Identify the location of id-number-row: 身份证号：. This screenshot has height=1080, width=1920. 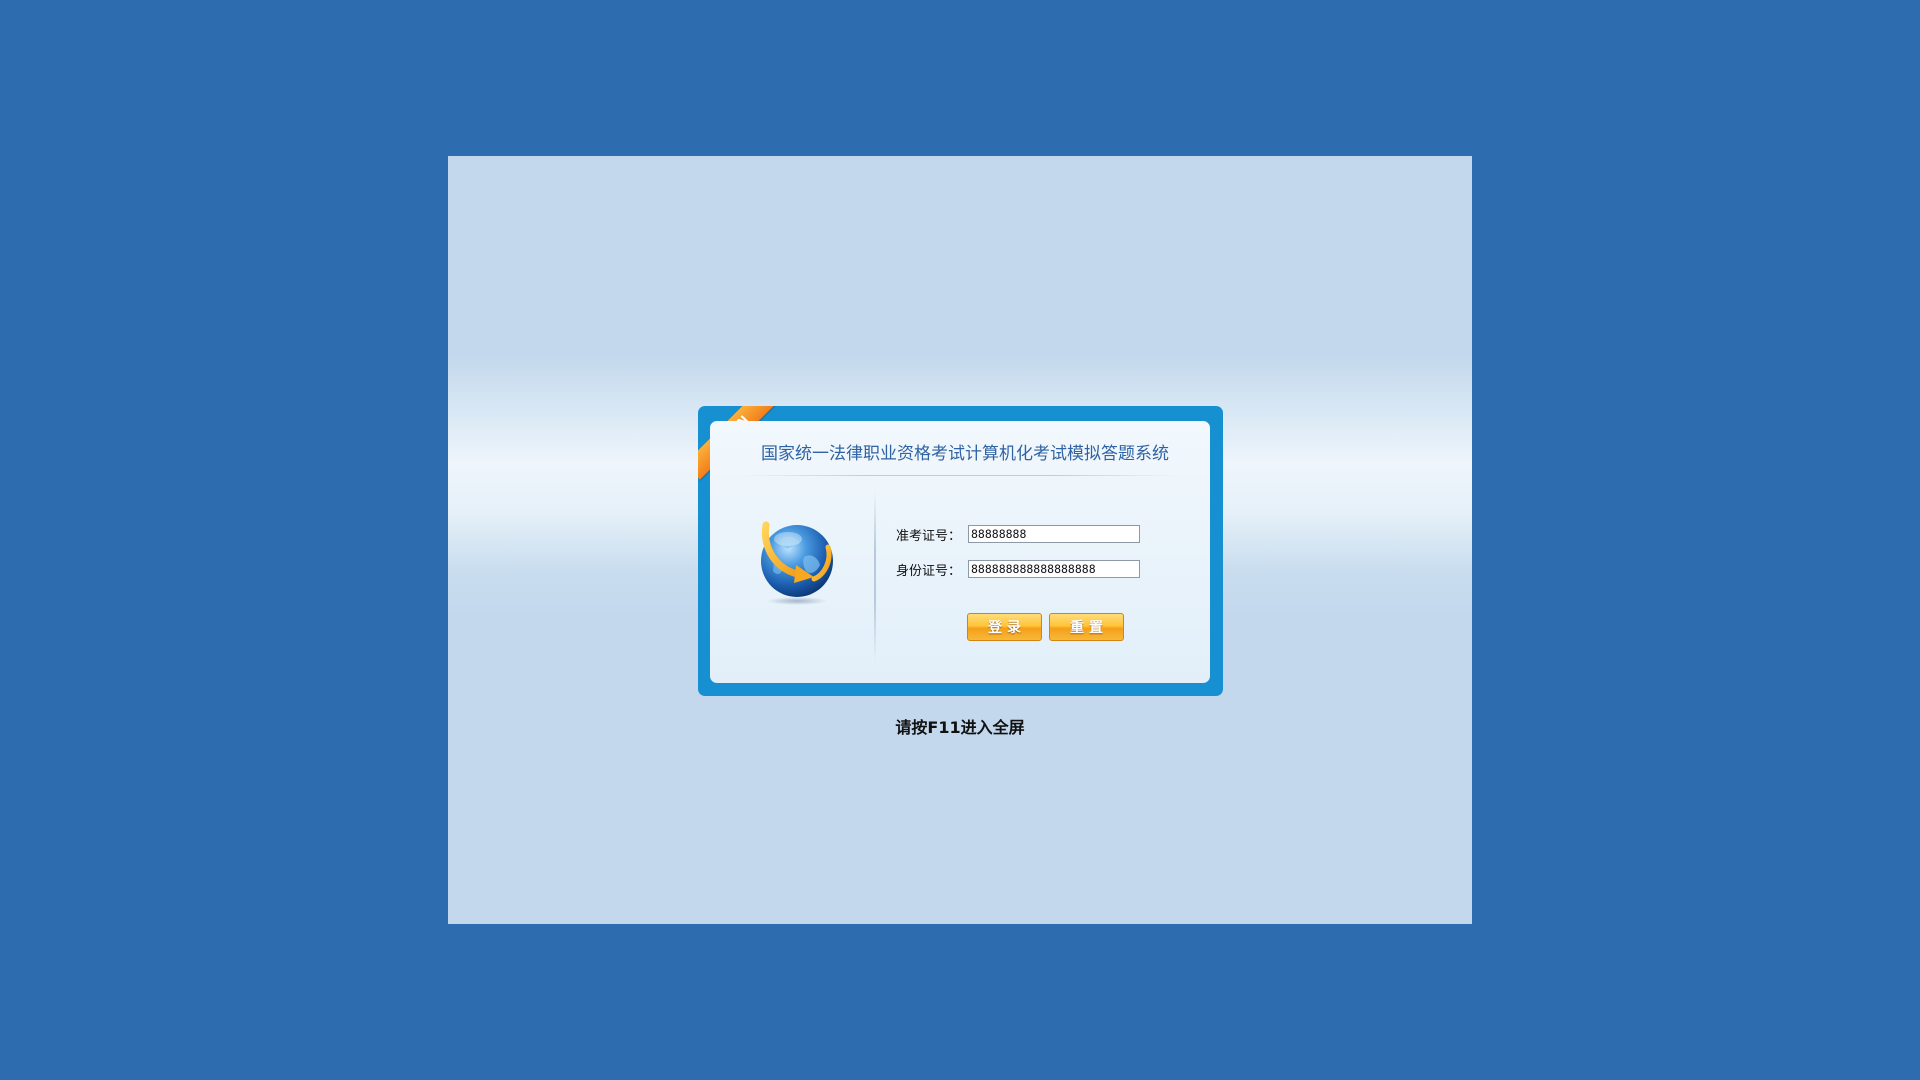
(1018, 569).